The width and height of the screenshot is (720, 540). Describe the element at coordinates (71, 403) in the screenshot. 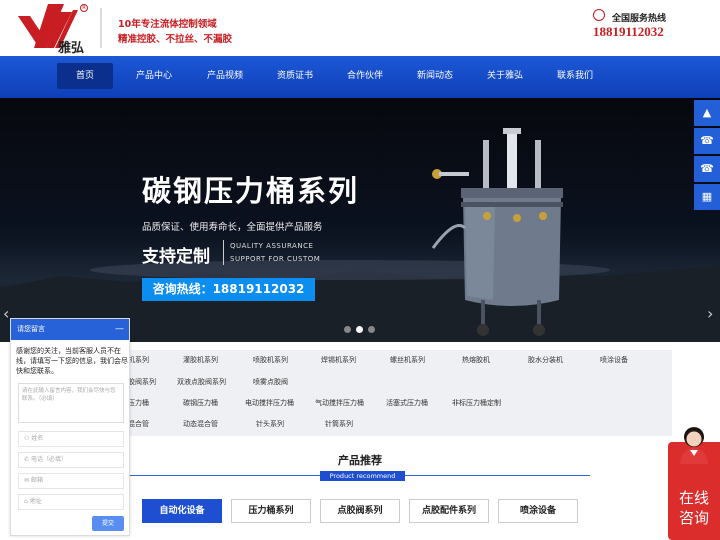

I see `message-textarea: 请在此输入留言内容，我们会尽快与您联系。（必填）` at that location.